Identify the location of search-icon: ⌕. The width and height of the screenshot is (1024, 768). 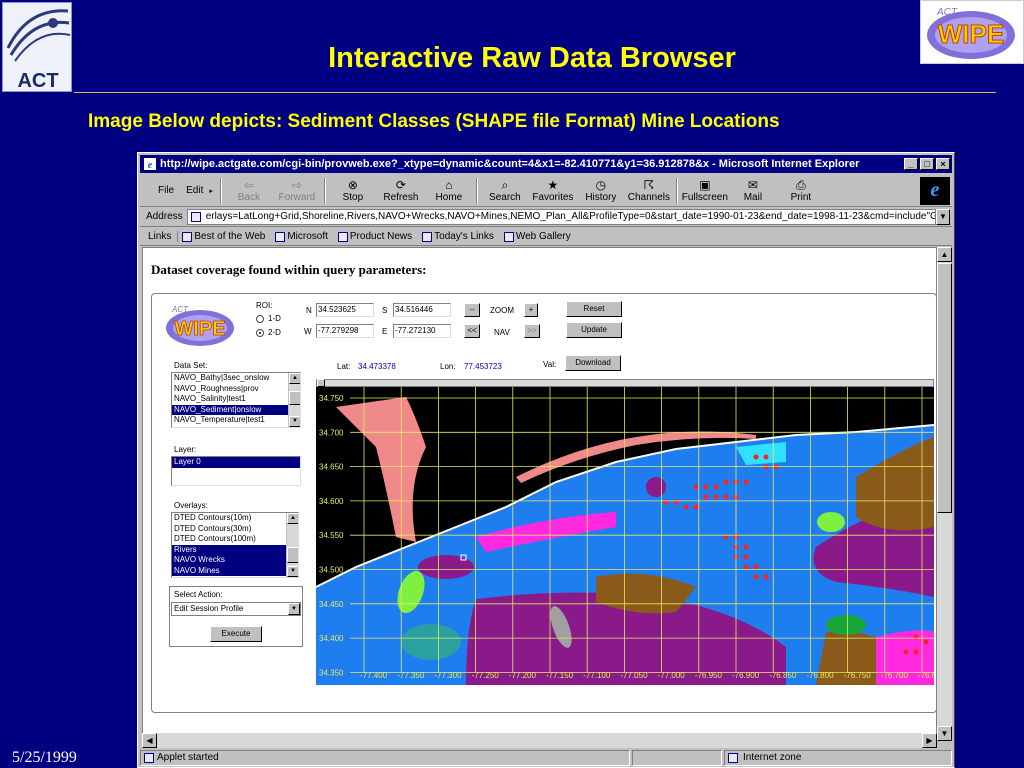
(505, 184).